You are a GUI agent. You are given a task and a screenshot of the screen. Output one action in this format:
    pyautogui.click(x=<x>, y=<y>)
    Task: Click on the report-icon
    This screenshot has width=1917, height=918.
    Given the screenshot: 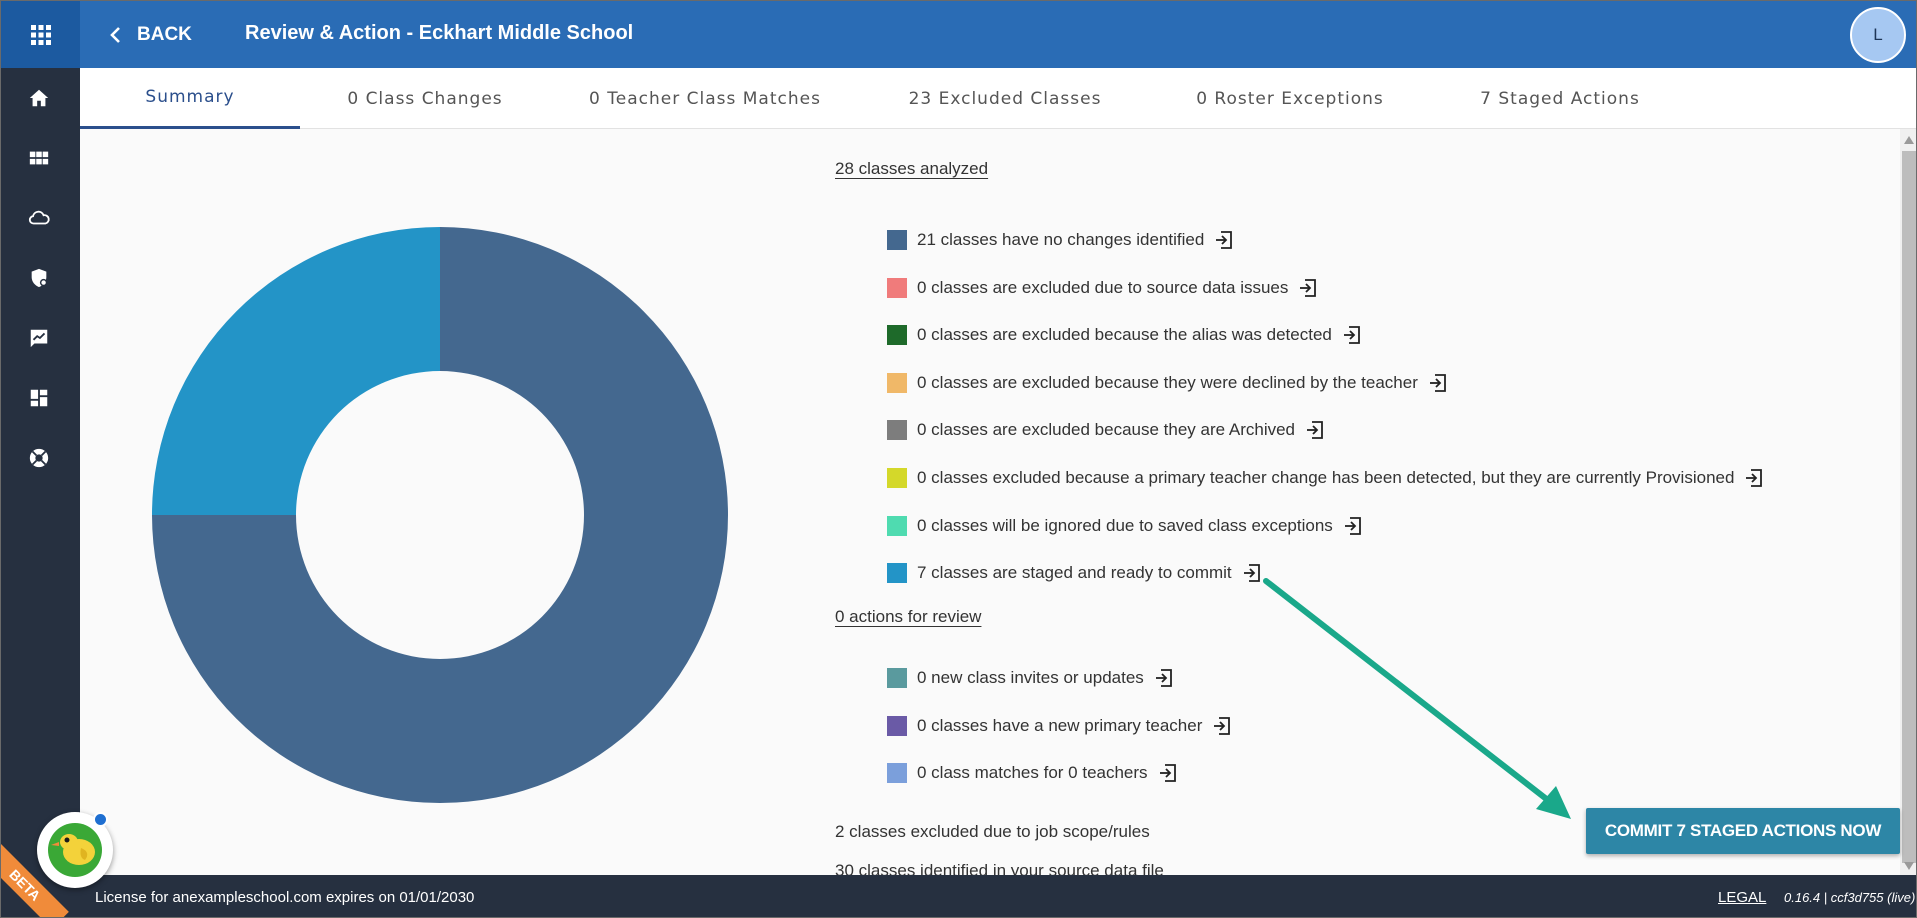 What is the action you would take?
    pyautogui.click(x=39, y=338)
    